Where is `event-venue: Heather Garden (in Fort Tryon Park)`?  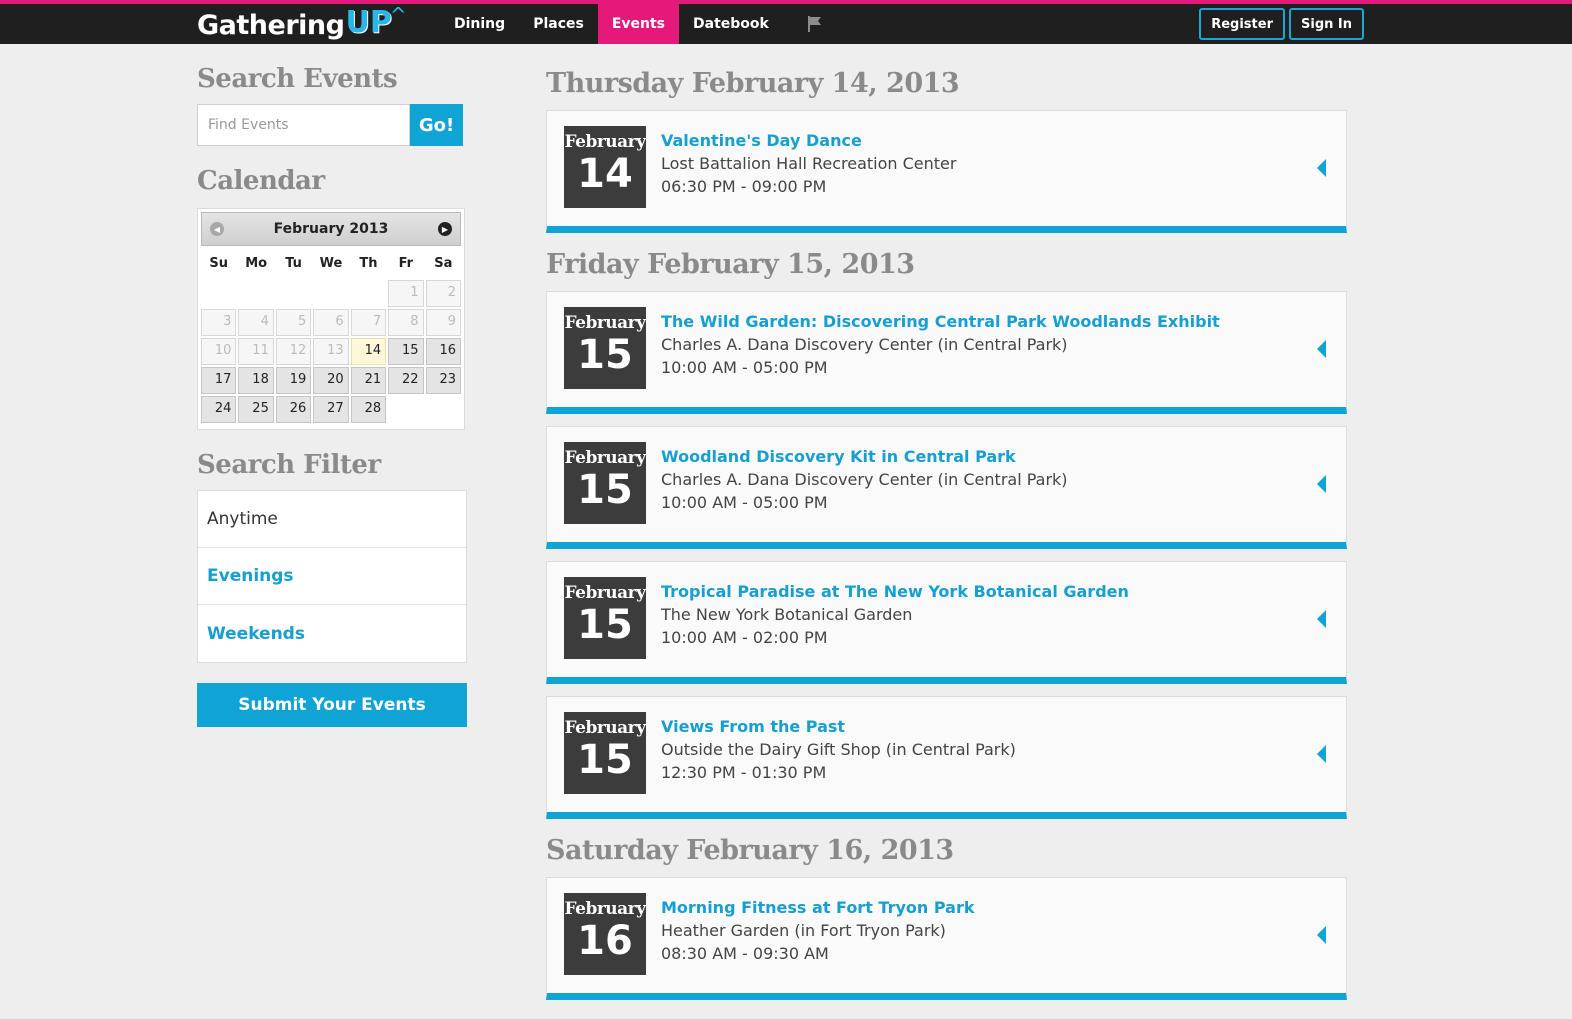
event-venue: Heather Garden (in Fort Tryon Park) is located at coordinates (803, 930).